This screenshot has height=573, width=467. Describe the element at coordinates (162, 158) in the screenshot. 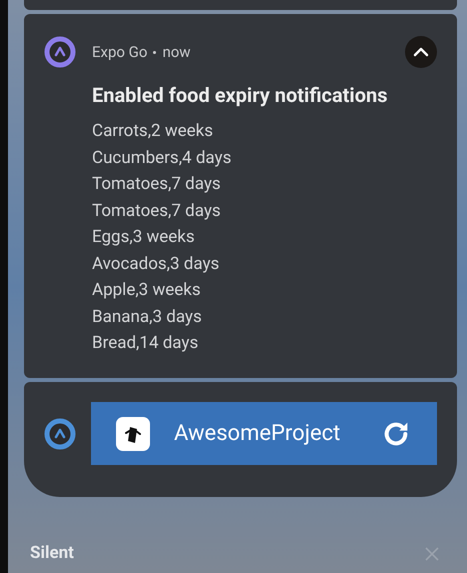

I see `notification-line: Cucumbers,4 days` at that location.